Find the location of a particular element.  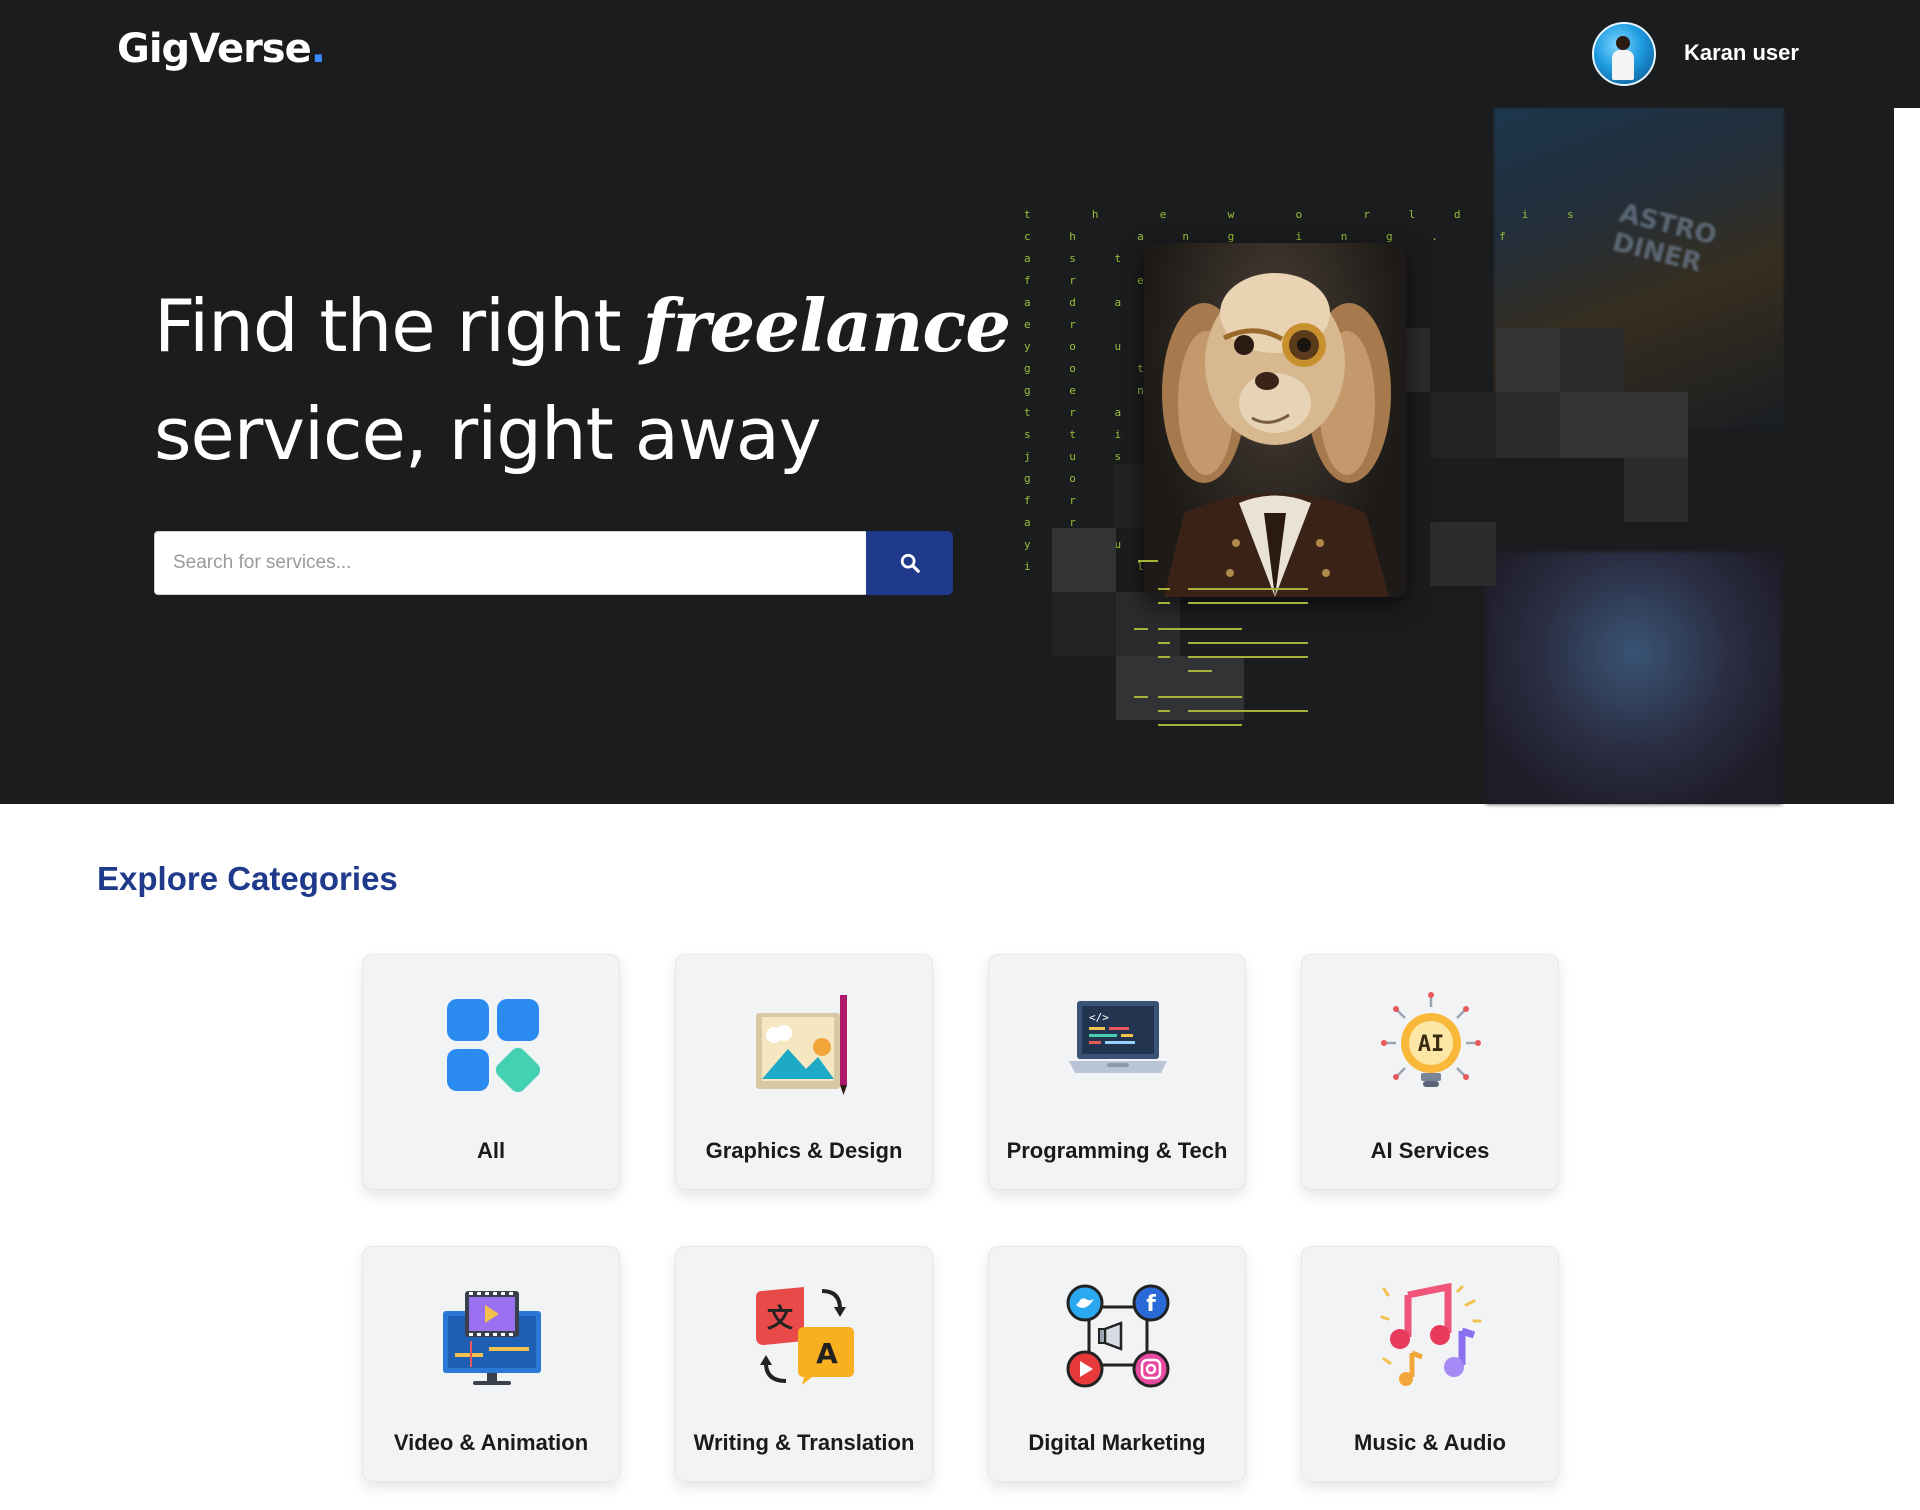

grid-icon is located at coordinates (494, 1046).